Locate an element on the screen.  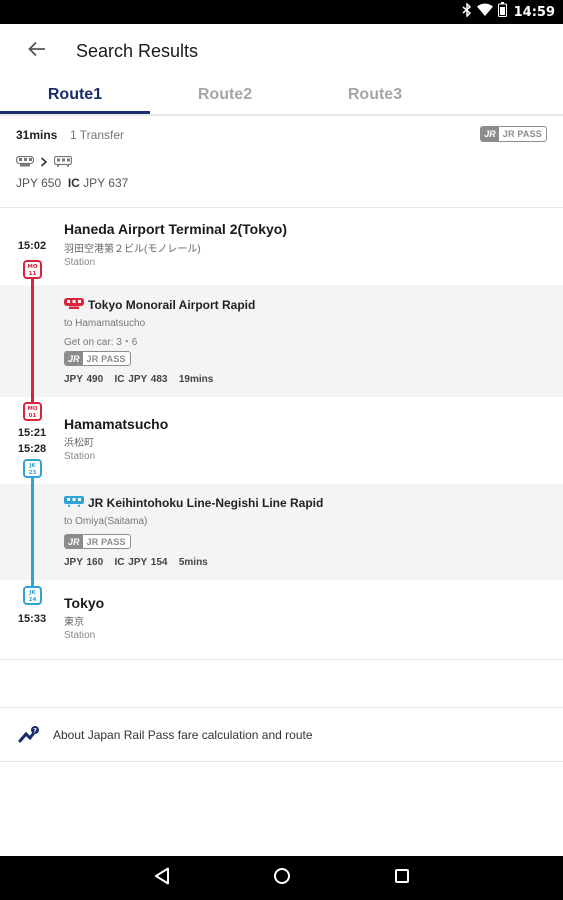
total-duration: 31mins is located at coordinates (37, 135).